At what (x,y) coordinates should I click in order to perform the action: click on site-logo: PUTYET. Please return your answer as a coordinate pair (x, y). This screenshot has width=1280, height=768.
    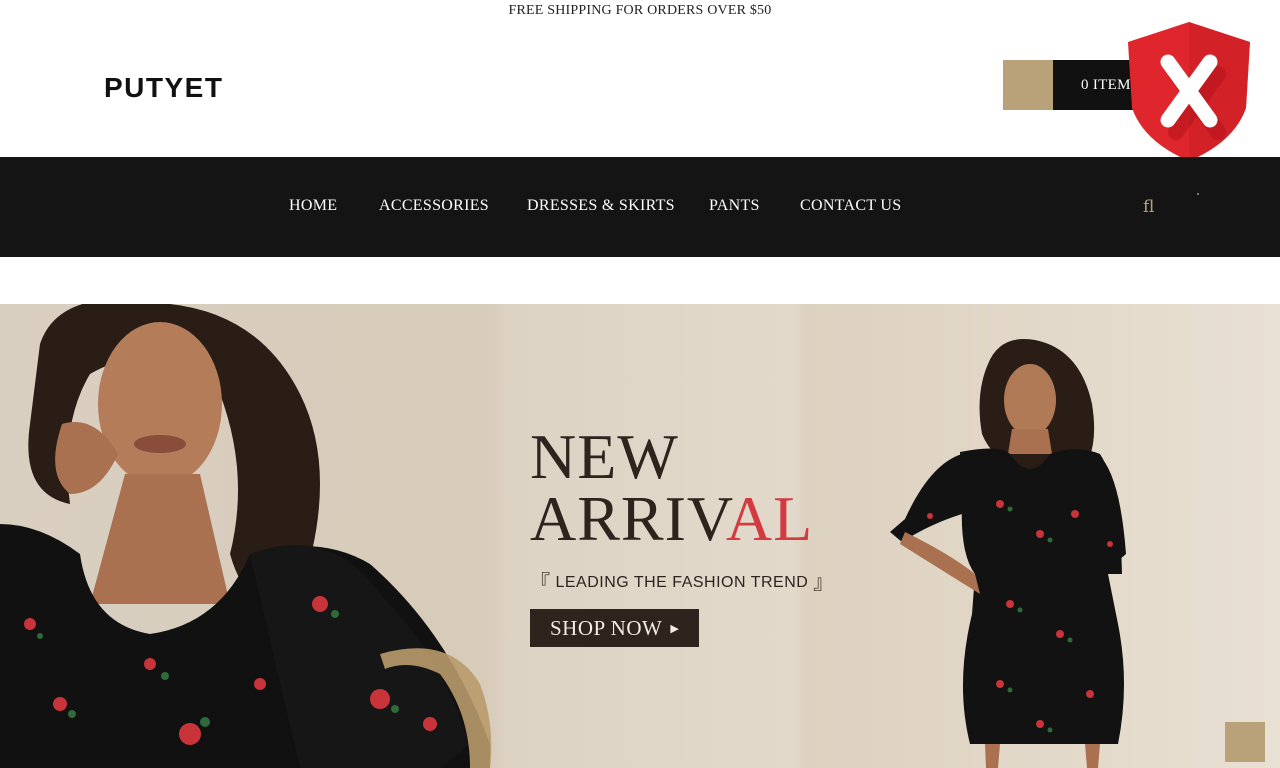
    Looking at the image, I should click on (163, 88).